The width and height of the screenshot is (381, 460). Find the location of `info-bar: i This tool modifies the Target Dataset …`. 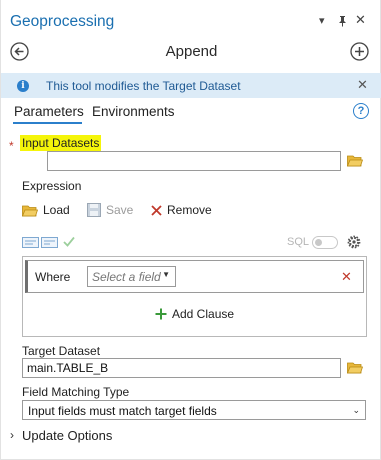

info-bar: i This tool modifies the Target Dataset … is located at coordinates (191, 85).